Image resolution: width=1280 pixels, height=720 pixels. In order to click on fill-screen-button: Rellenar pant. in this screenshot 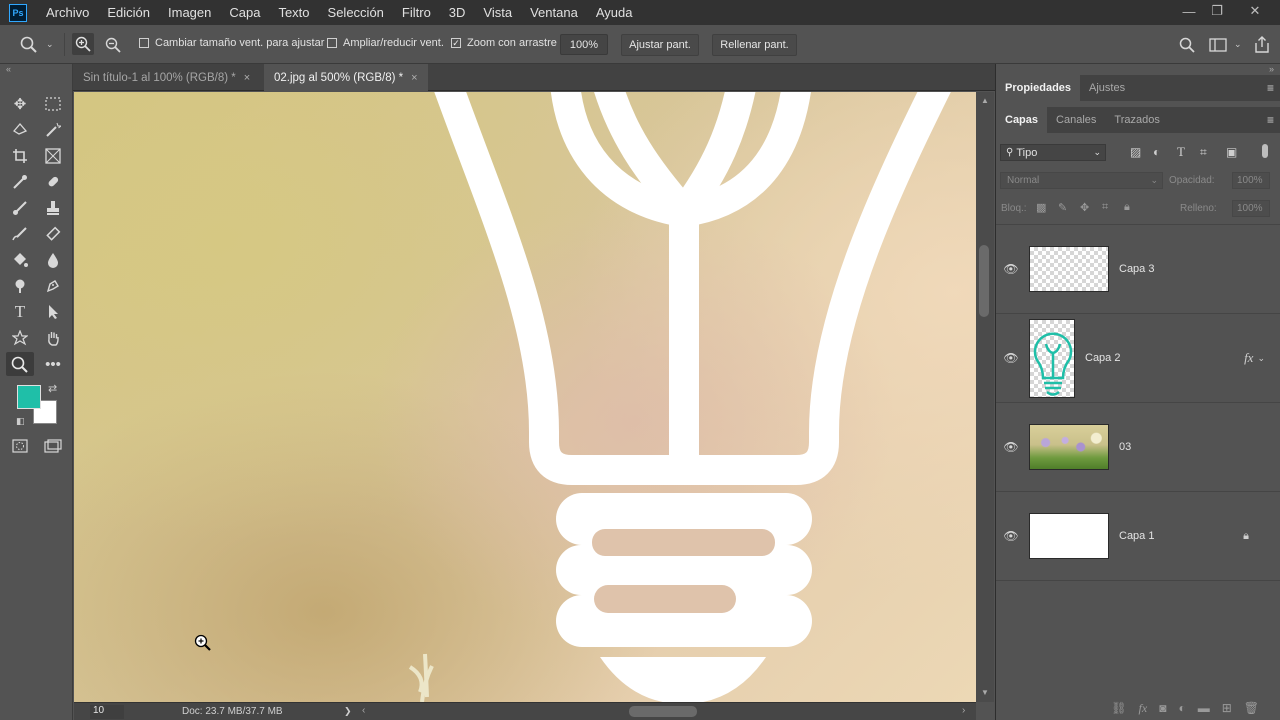, I will do `click(754, 45)`.